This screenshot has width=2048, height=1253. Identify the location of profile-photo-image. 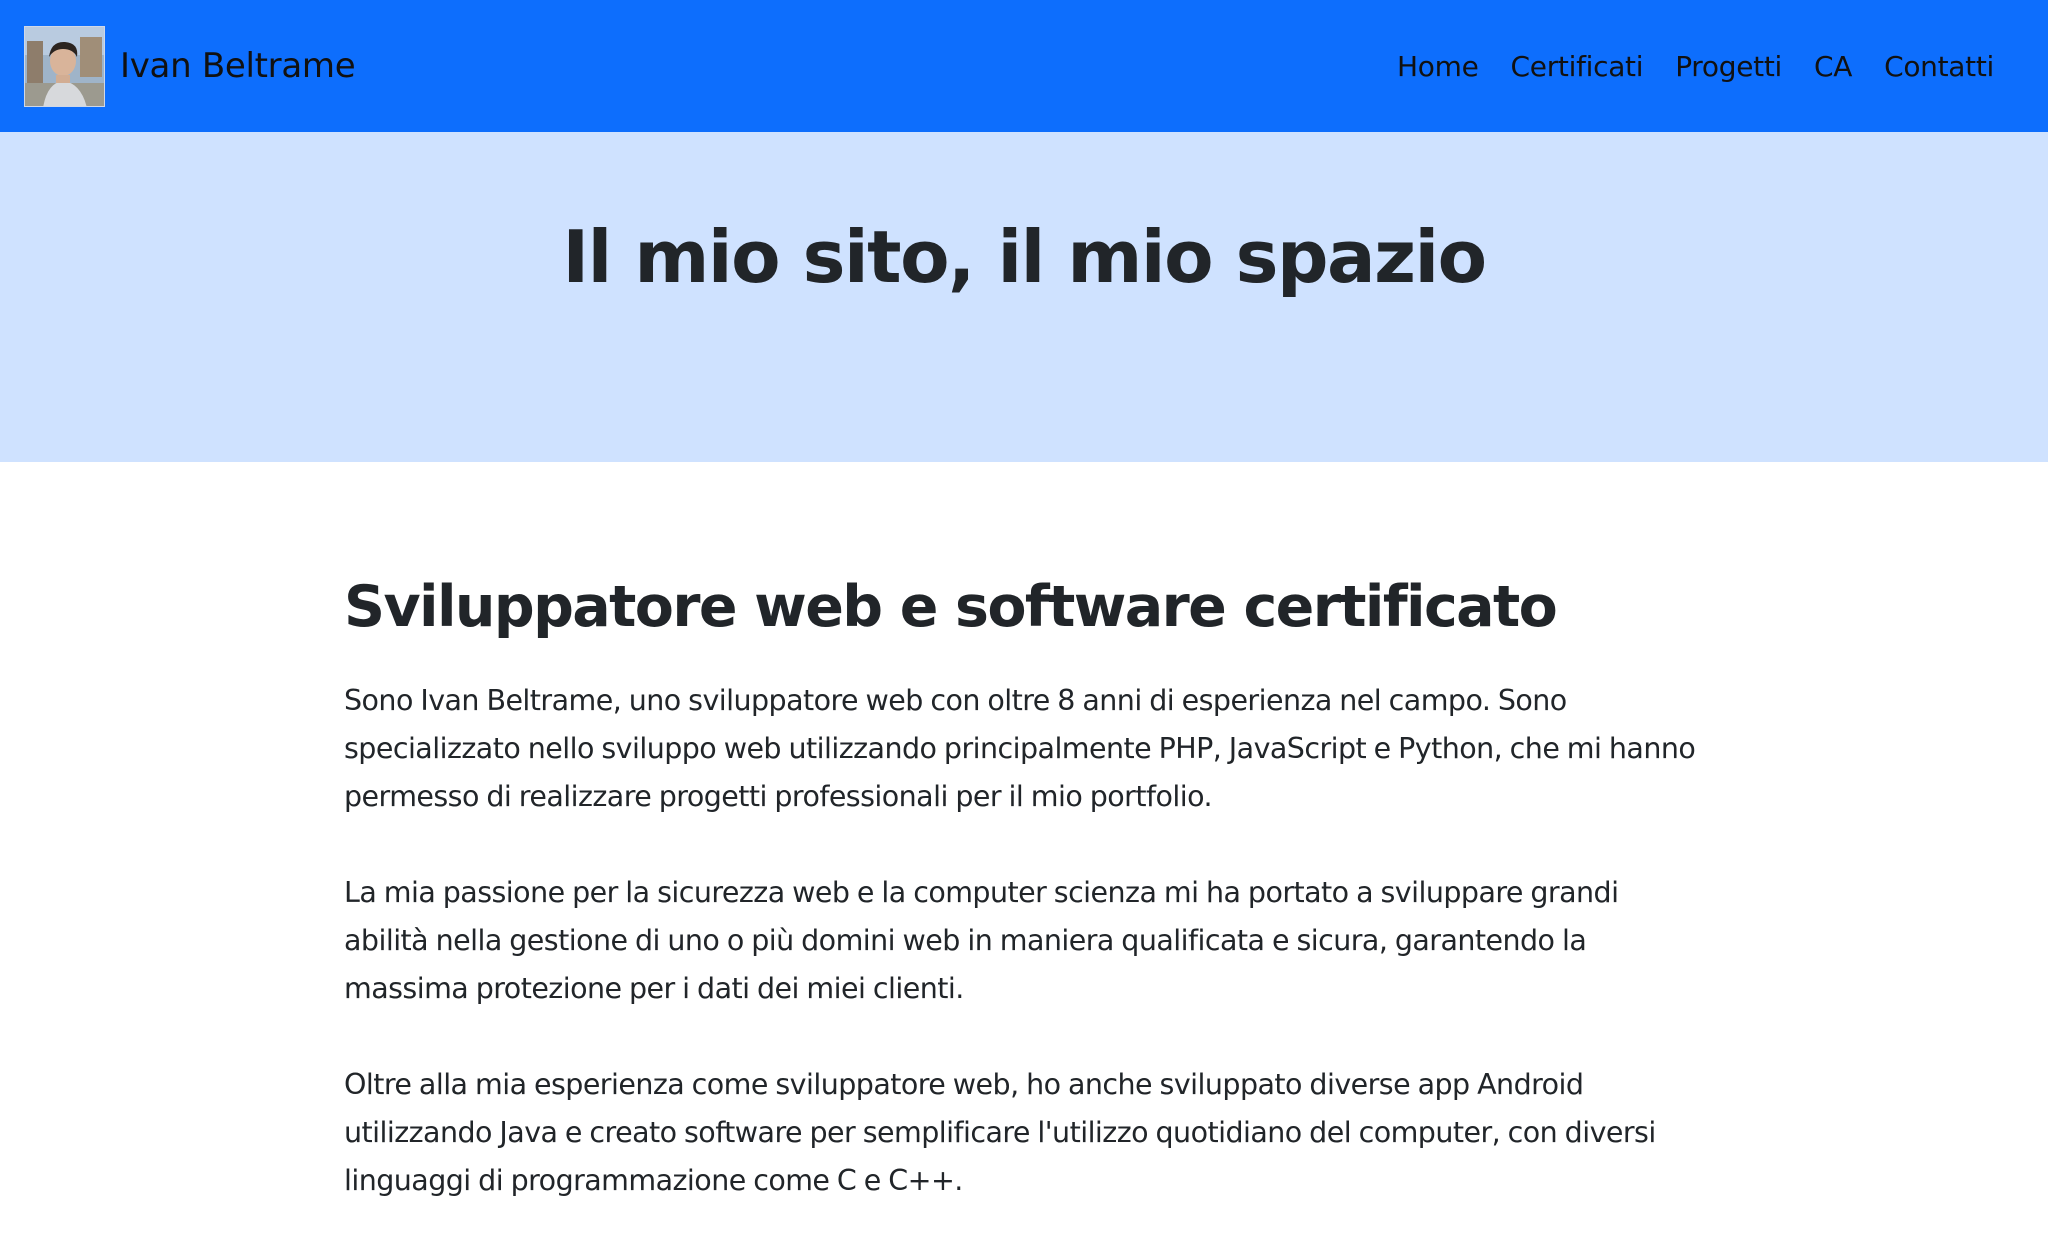
(64, 66).